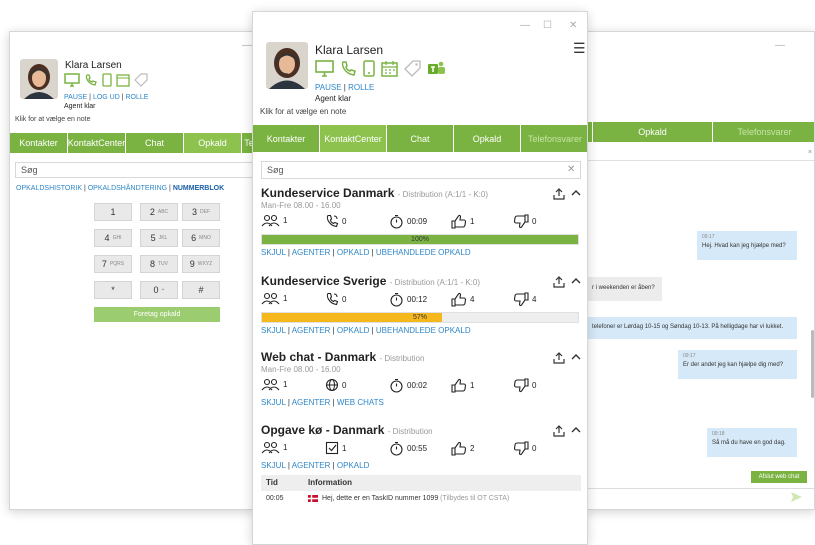 This screenshot has width=815, height=545. I want to click on send-icon, so click(796, 497).